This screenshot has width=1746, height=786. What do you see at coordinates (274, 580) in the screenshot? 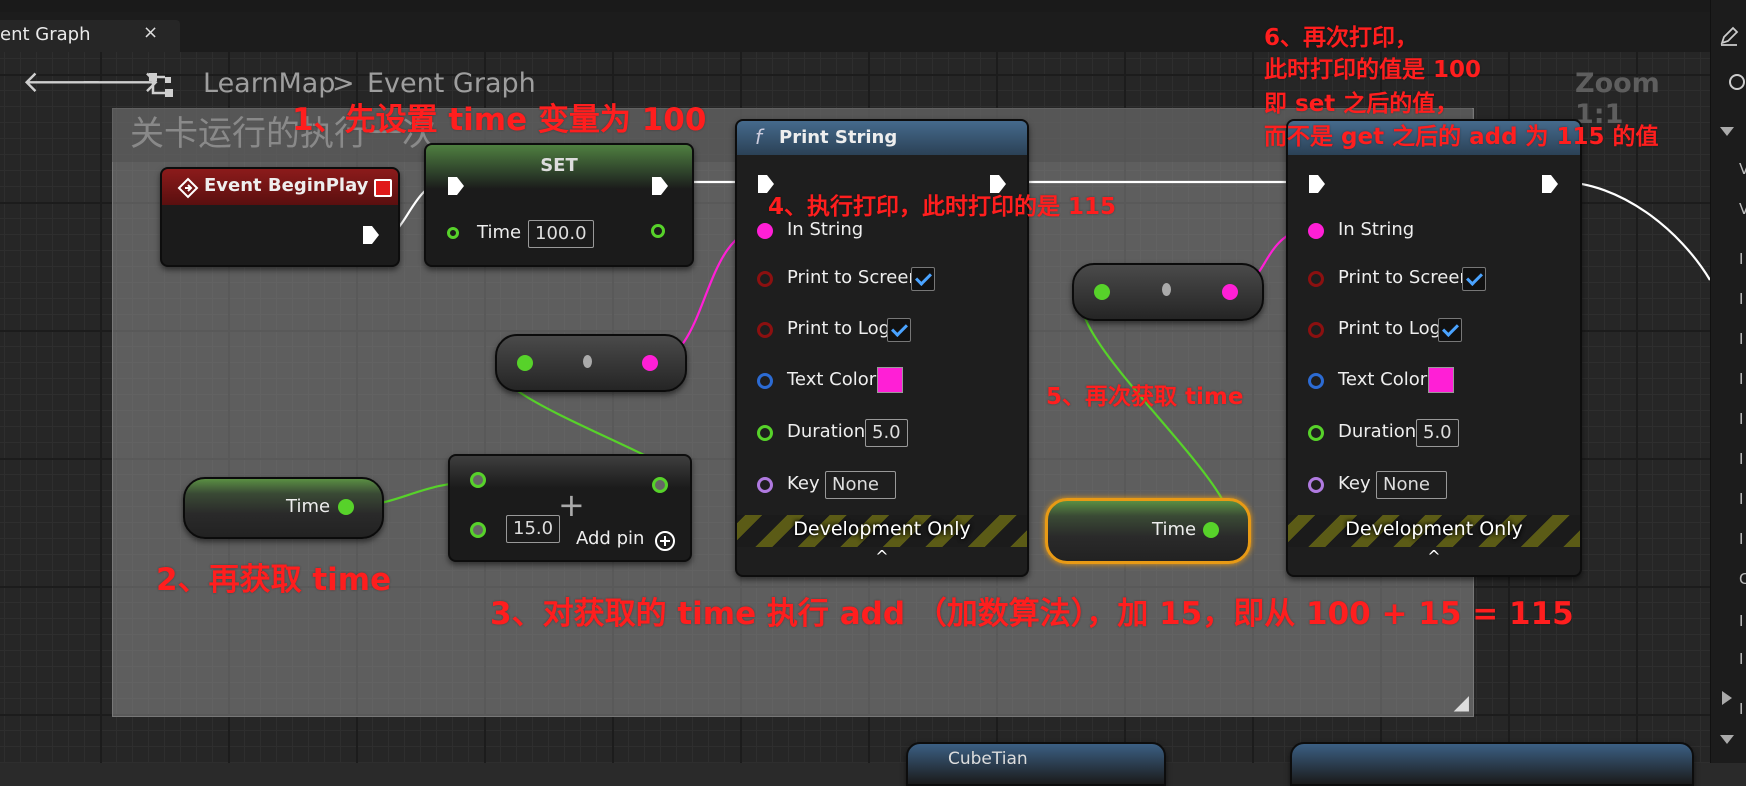
I see `annotation-step-2: 2、再获取 time` at bounding box center [274, 580].